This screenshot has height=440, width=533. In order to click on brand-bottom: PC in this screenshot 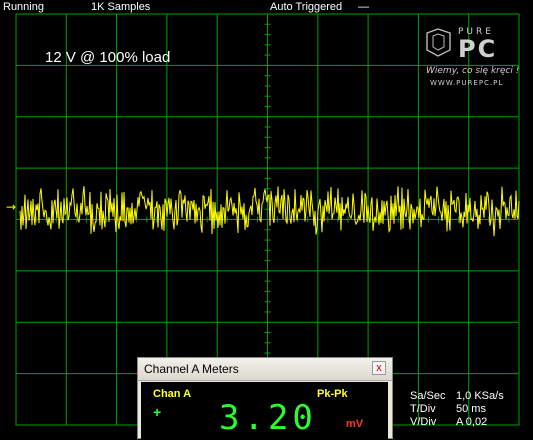, I will do `click(478, 49)`.